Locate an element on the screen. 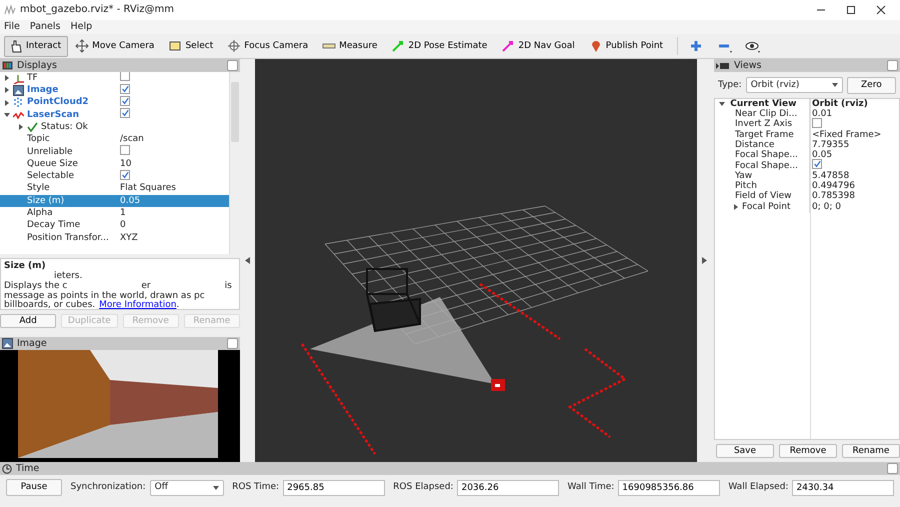 The height and width of the screenshot is (507, 900). toolbar-button: Focus Camera is located at coordinates (269, 46).